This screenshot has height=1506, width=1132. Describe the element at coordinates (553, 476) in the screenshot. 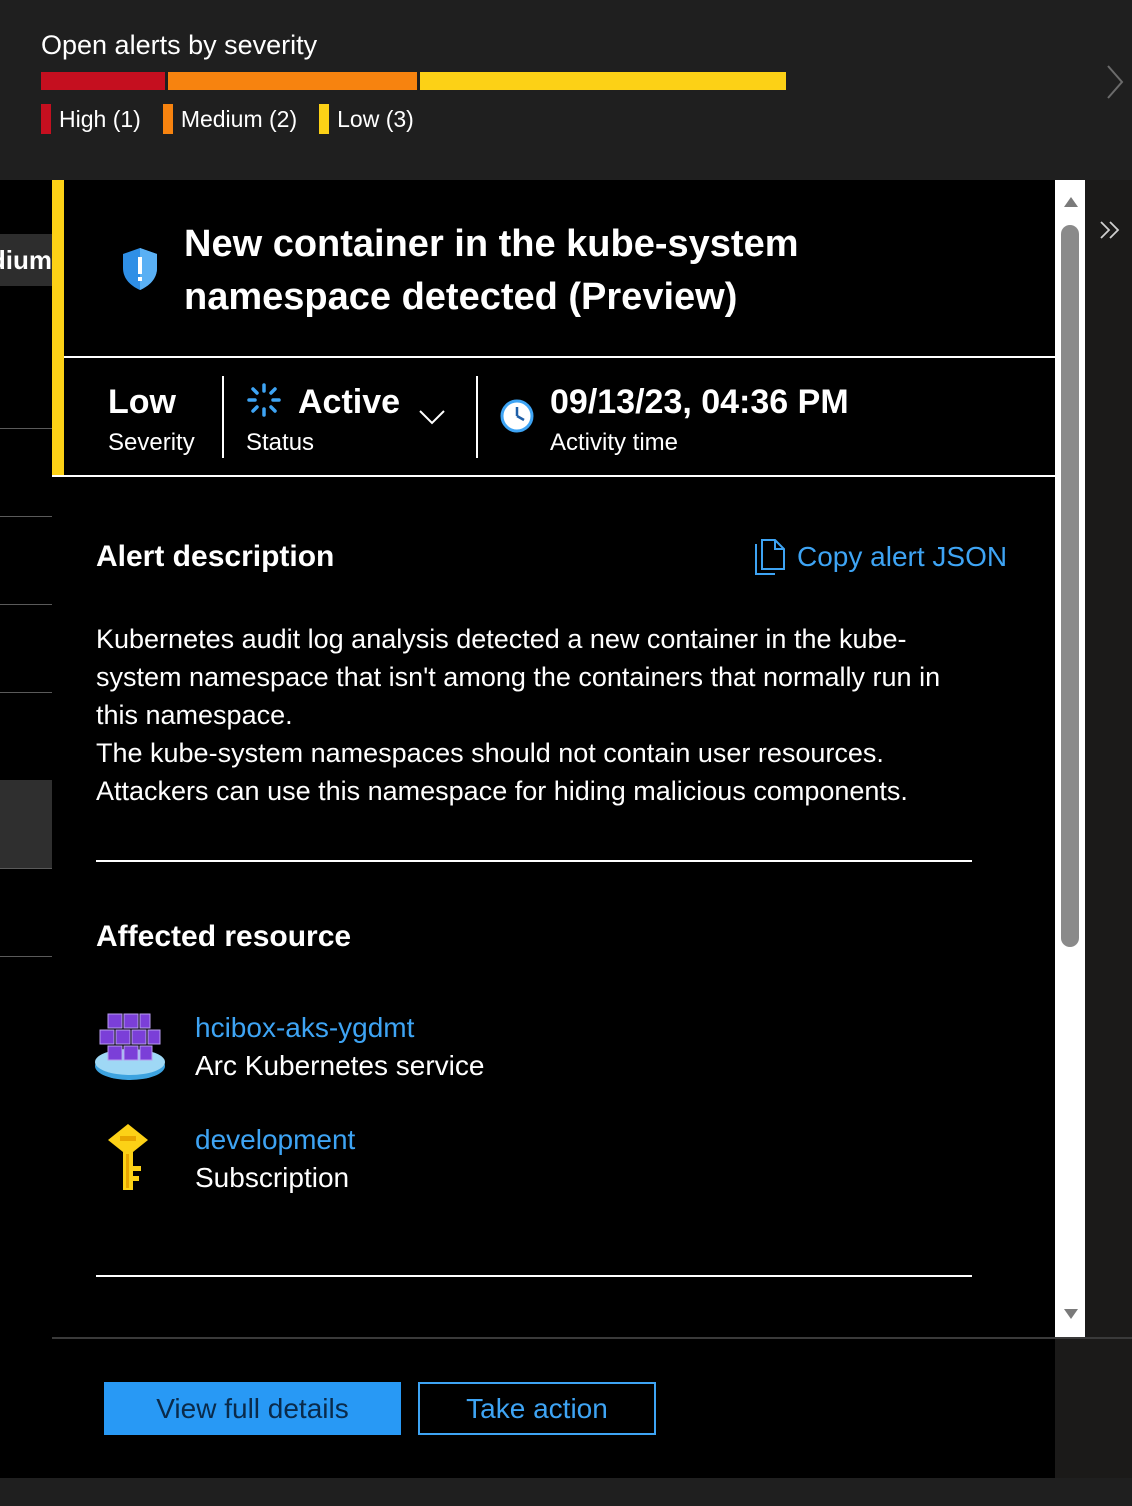

I see `info-divider` at that location.